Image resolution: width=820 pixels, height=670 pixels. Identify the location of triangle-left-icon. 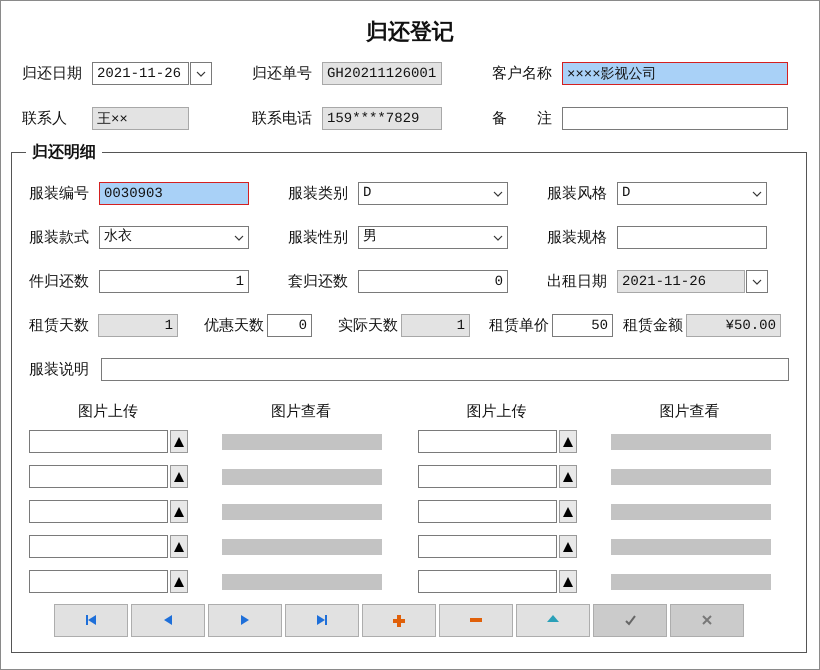
(168, 620).